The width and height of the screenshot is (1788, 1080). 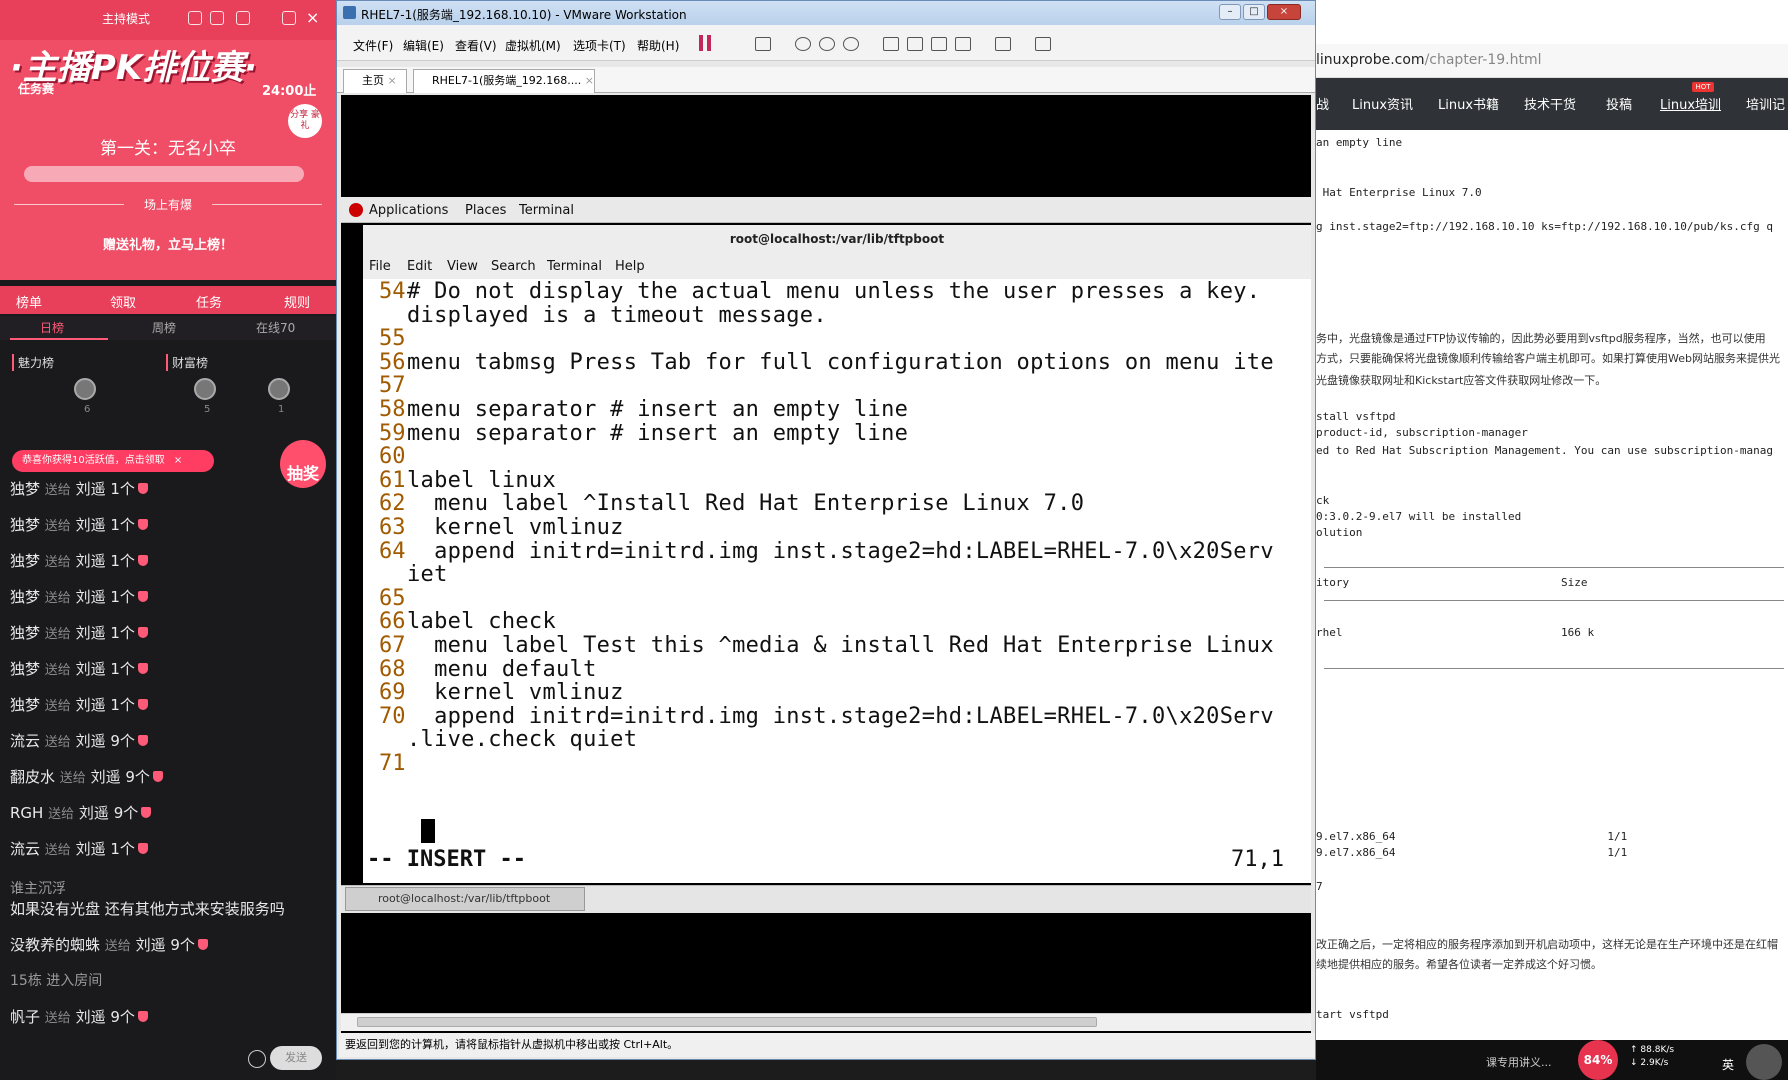 I want to click on menu-vm: 虚拟机(M), so click(x=533, y=45).